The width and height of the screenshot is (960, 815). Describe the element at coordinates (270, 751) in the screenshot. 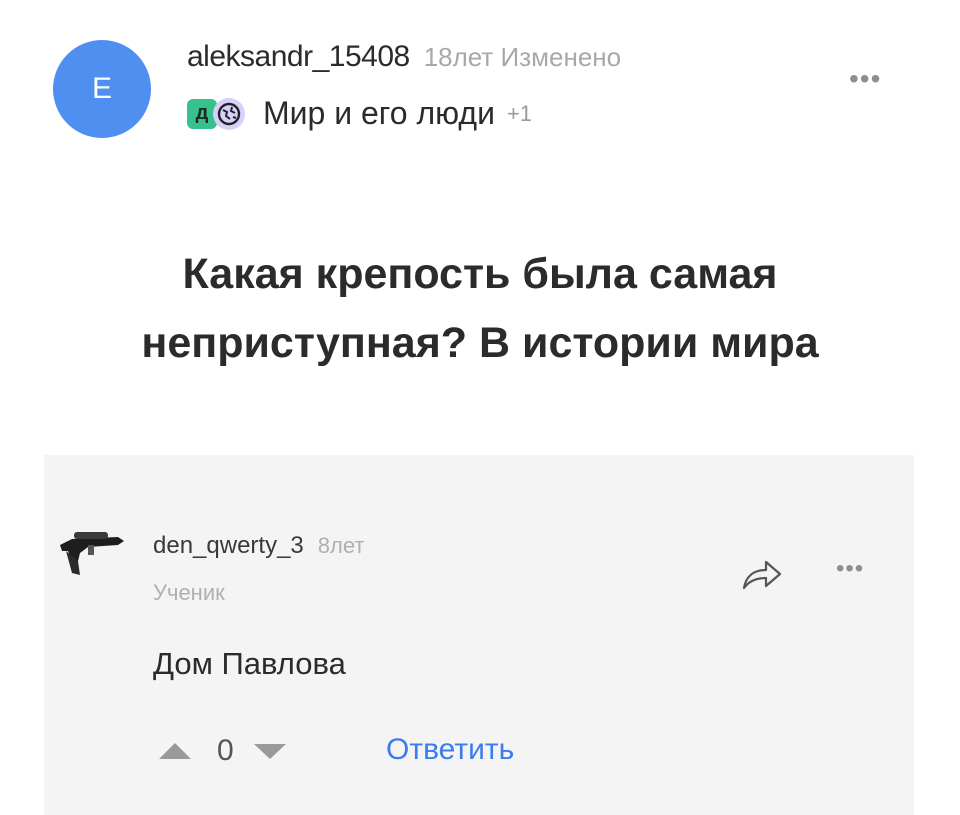

I see `triangle-down-icon` at that location.